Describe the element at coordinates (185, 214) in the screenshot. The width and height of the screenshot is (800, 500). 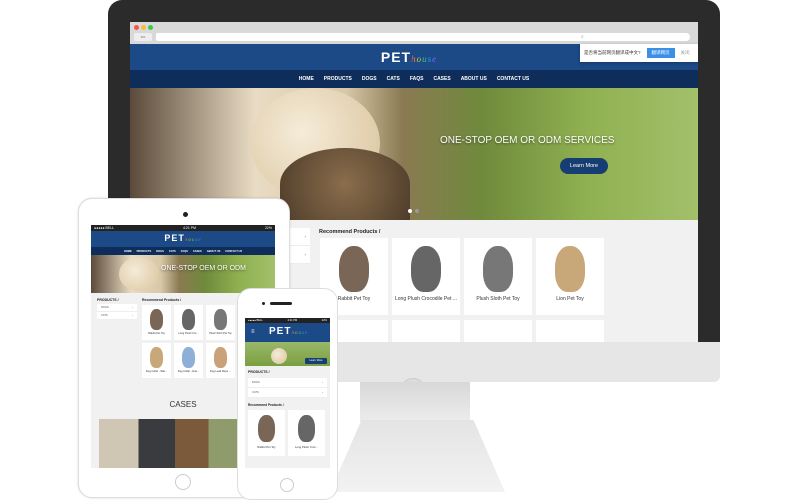
I see `tablet-camera` at that location.